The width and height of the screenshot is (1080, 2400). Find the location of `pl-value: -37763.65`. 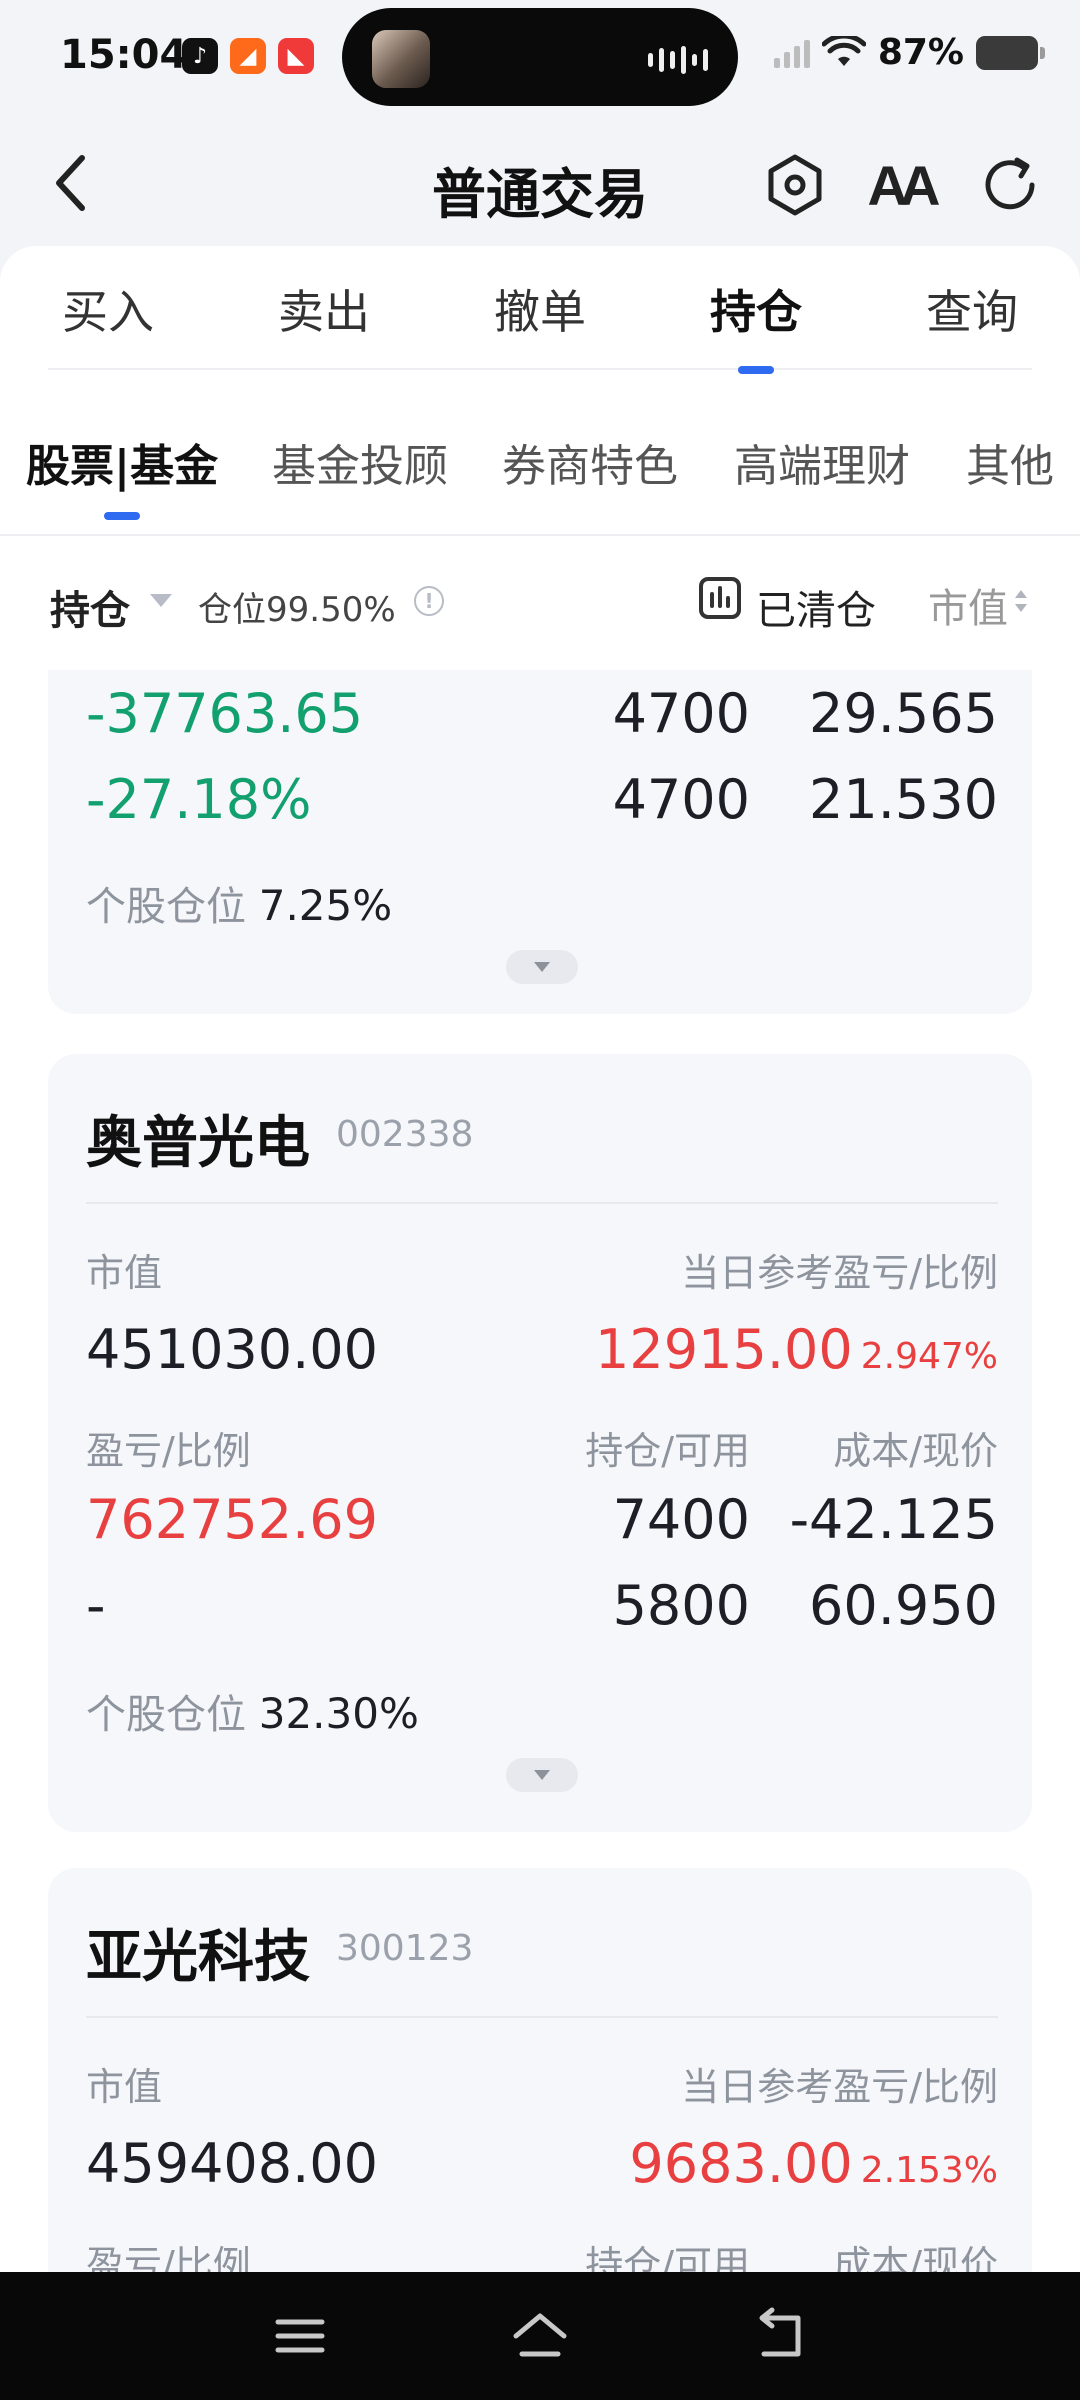

pl-value: -37763.65 is located at coordinates (225, 713).